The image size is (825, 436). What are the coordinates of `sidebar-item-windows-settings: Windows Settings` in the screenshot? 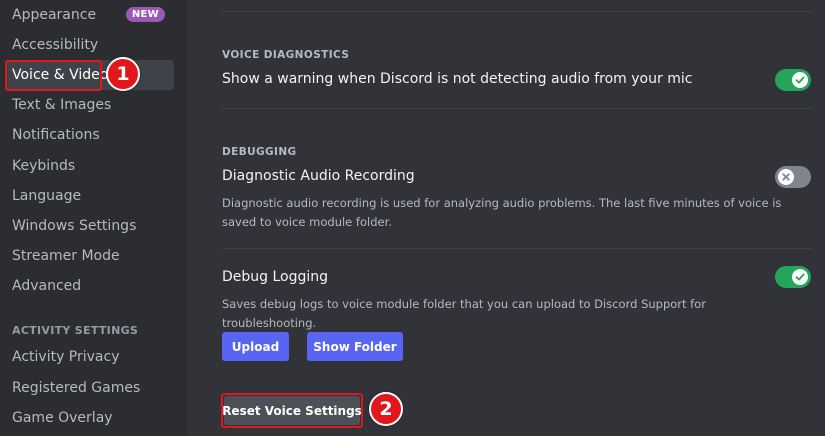 It's located at (89, 226).